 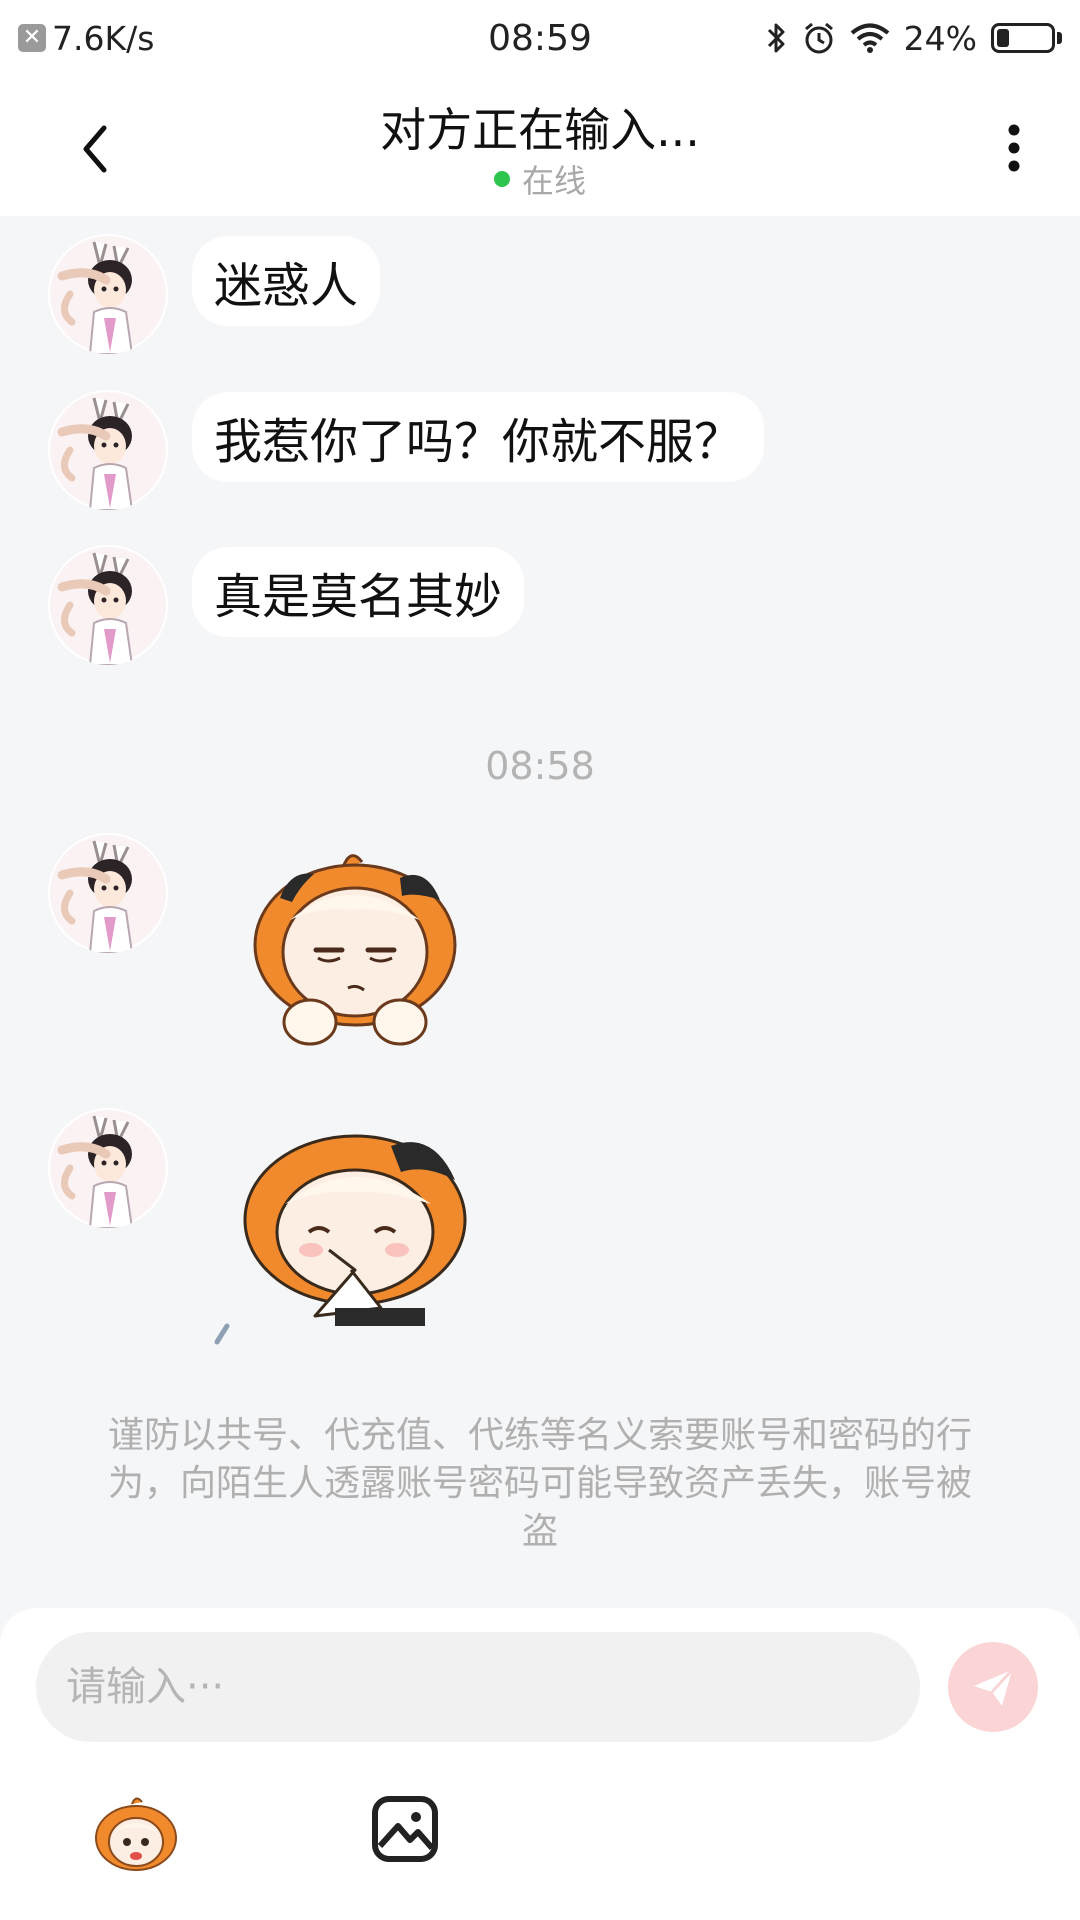 I want to click on alarm-icon, so click(x=818, y=38).